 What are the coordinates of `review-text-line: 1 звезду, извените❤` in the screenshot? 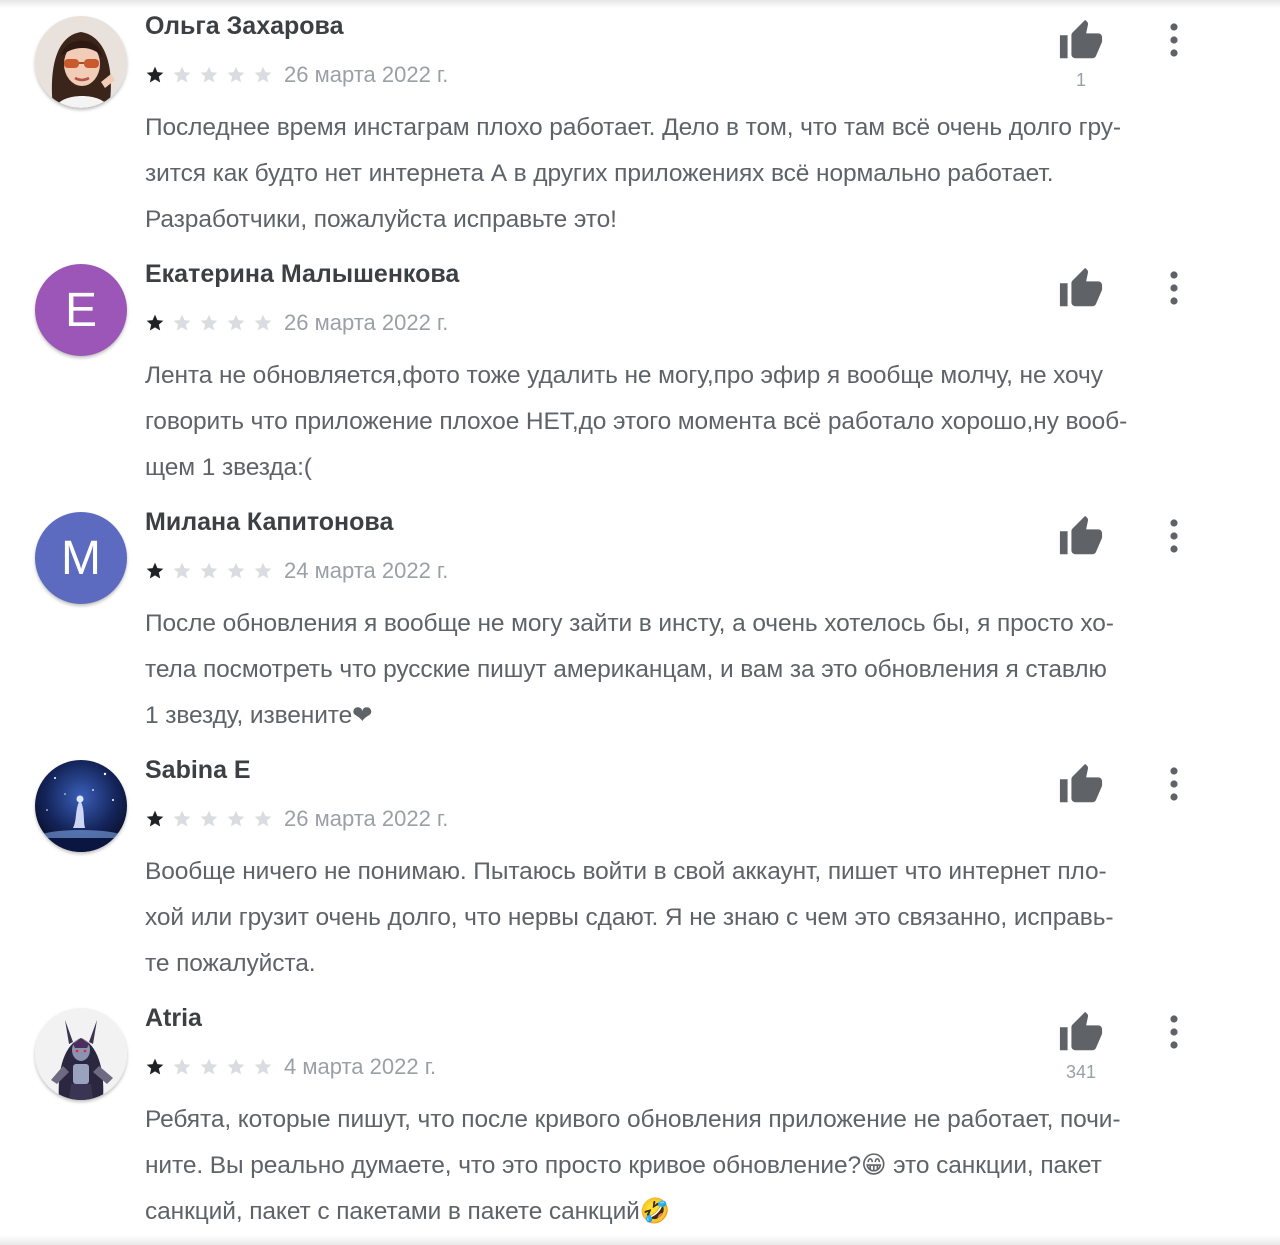 It's located at (259, 715).